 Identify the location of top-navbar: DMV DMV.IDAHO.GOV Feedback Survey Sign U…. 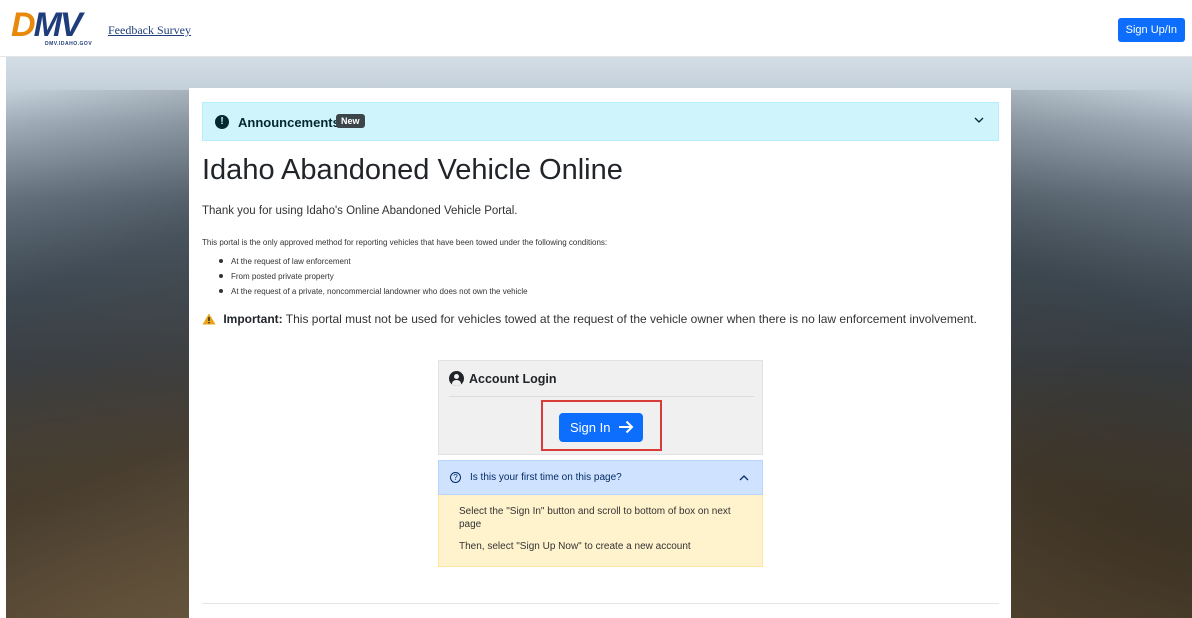
(596, 28).